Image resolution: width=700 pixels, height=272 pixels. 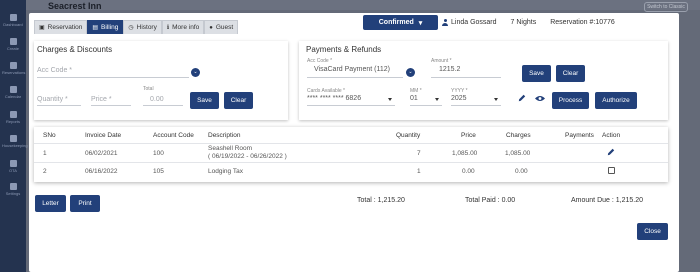 What do you see at coordinates (408, 135) in the screenshot?
I see `header-quantity: Quantity` at bounding box center [408, 135].